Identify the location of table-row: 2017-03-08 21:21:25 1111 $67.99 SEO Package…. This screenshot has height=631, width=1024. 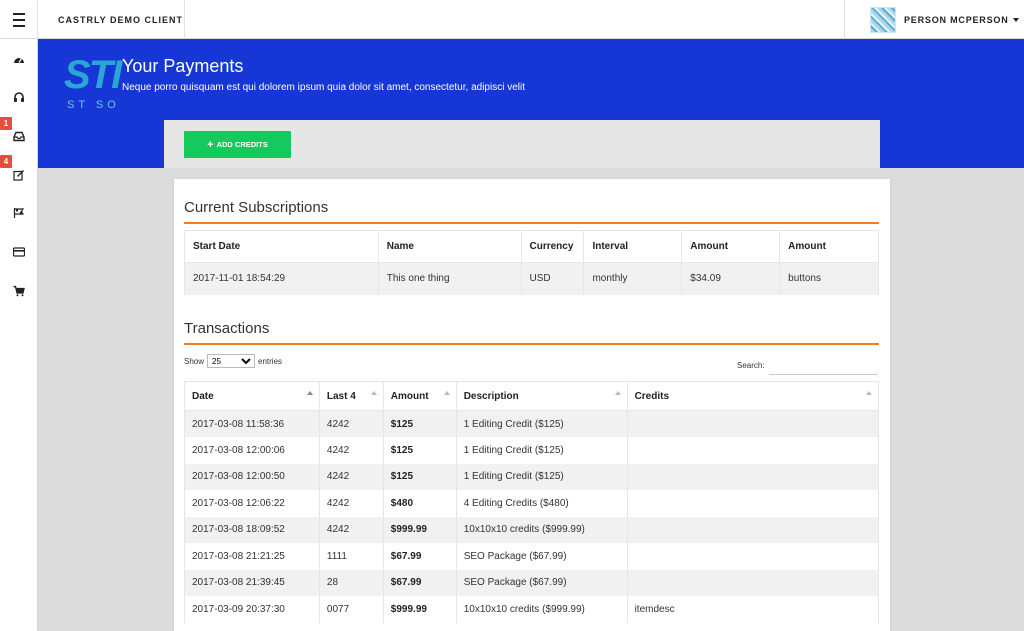
(532, 556).